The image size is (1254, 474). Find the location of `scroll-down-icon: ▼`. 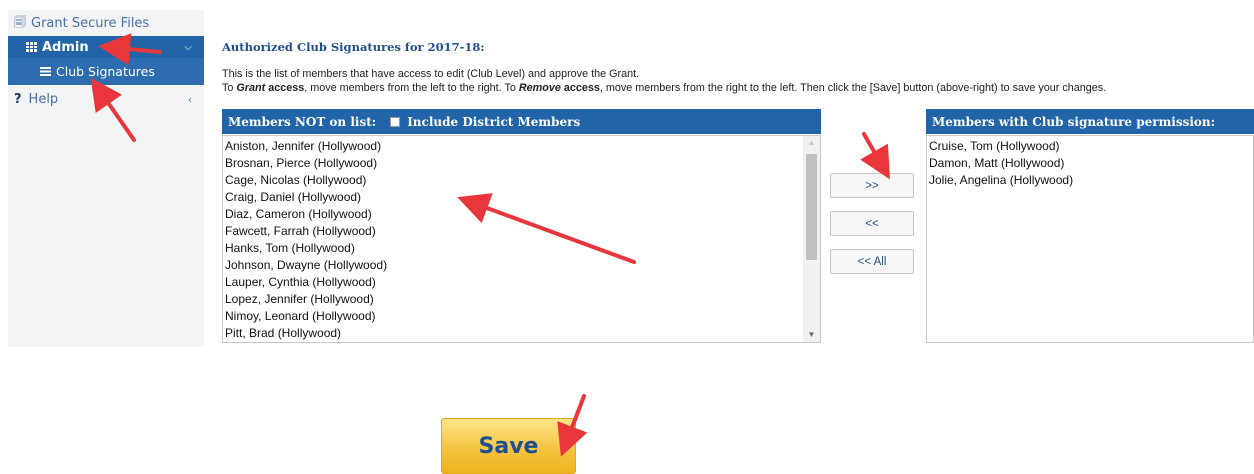

scroll-down-icon: ▼ is located at coordinates (811, 335).